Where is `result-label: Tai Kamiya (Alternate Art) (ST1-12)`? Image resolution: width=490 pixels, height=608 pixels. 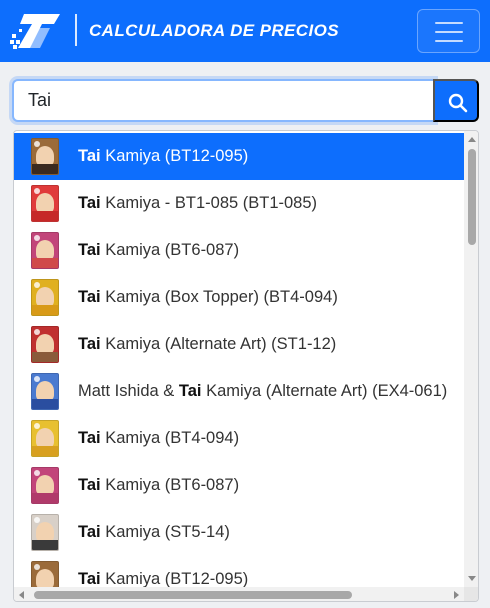
result-label: Tai Kamiya (Alternate Art) (ST1-12) is located at coordinates (207, 344).